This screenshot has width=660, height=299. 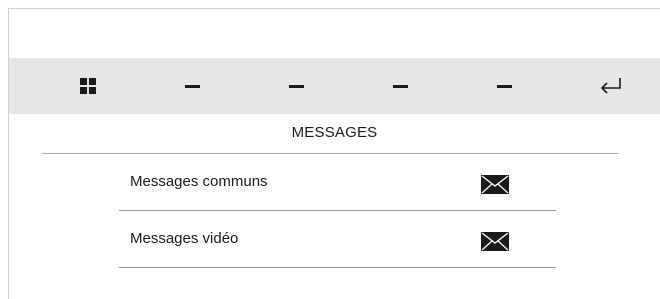 I want to click on page-title: MESSAGES, so click(x=334, y=132).